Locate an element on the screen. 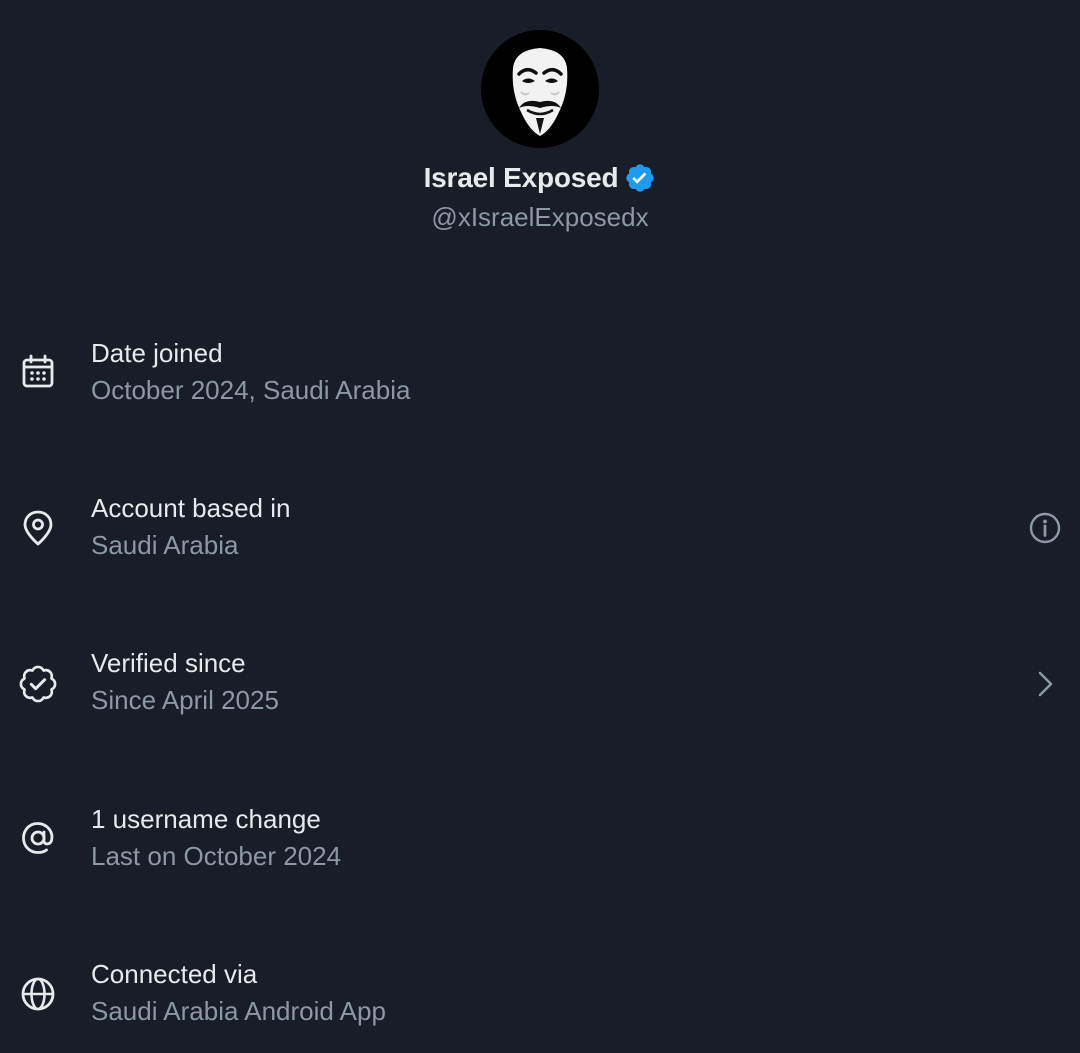 This screenshot has height=1053, width=1080. row-title: 1 username change is located at coordinates (206, 819).